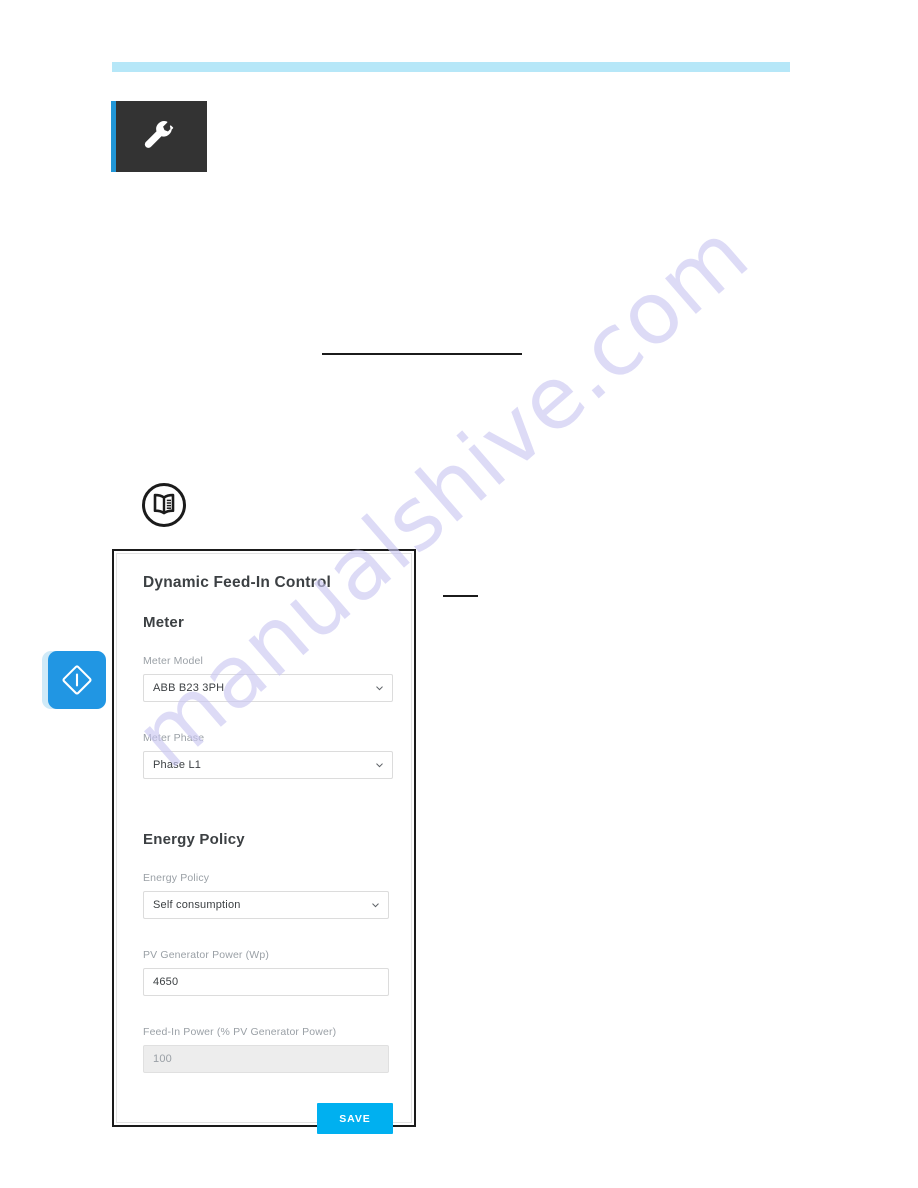 The image size is (918, 1188). Describe the element at coordinates (173, 661) in the screenshot. I see `meter-model-label: Meter Model` at that location.